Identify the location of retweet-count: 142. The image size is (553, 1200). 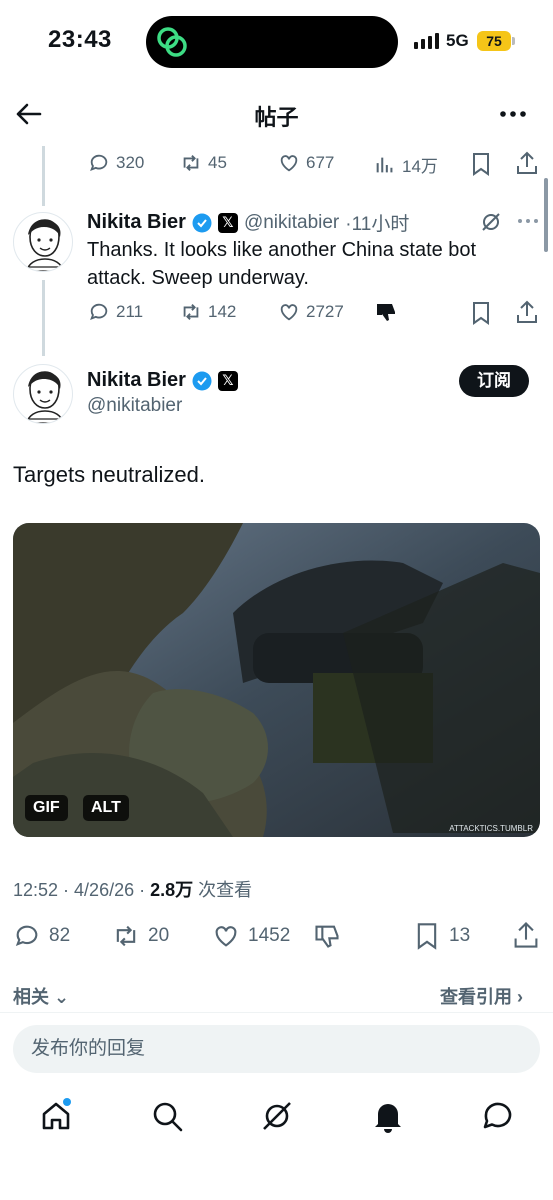
(222, 311).